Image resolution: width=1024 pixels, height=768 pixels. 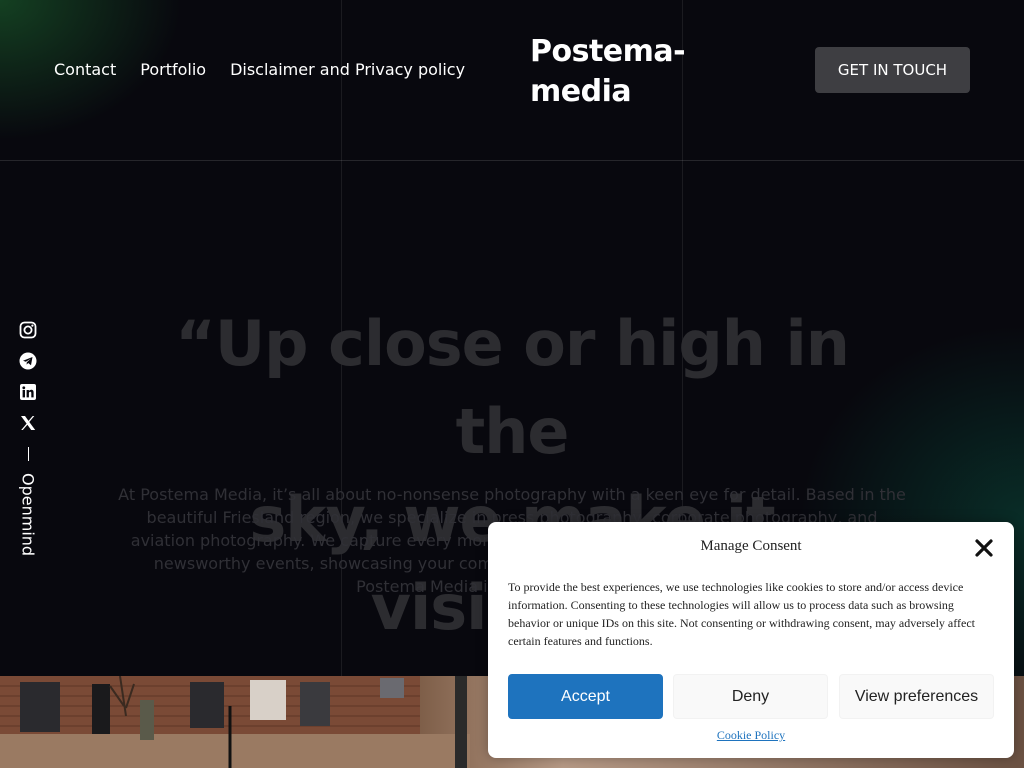 I want to click on linkedin-icon, so click(x=28, y=392).